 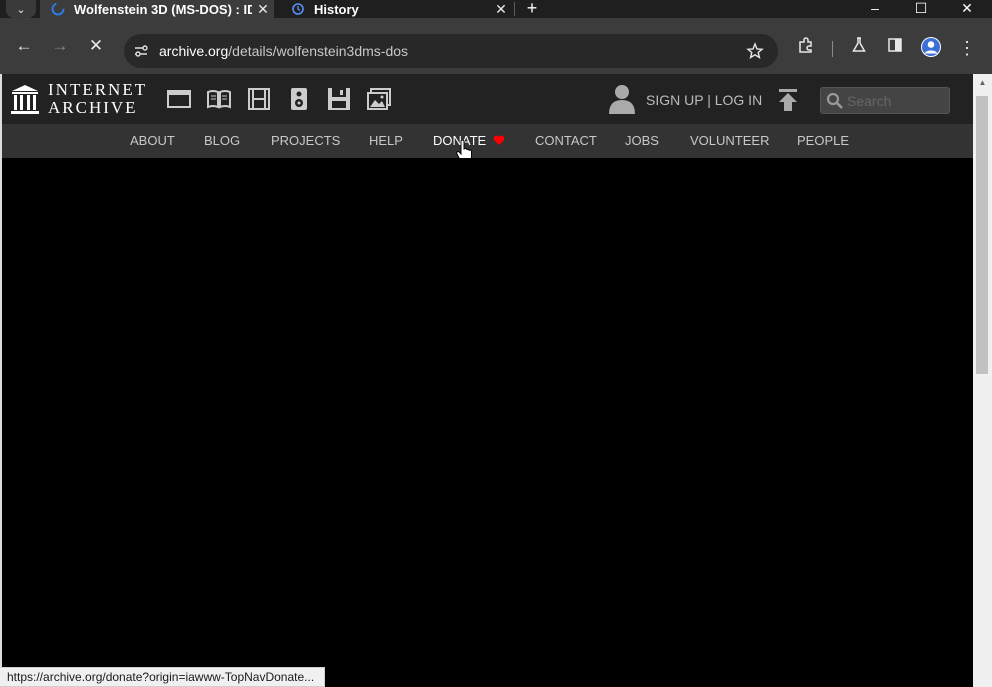 What do you see at coordinates (967, 48) in the screenshot?
I see `more-menu-icon: ⋮` at bounding box center [967, 48].